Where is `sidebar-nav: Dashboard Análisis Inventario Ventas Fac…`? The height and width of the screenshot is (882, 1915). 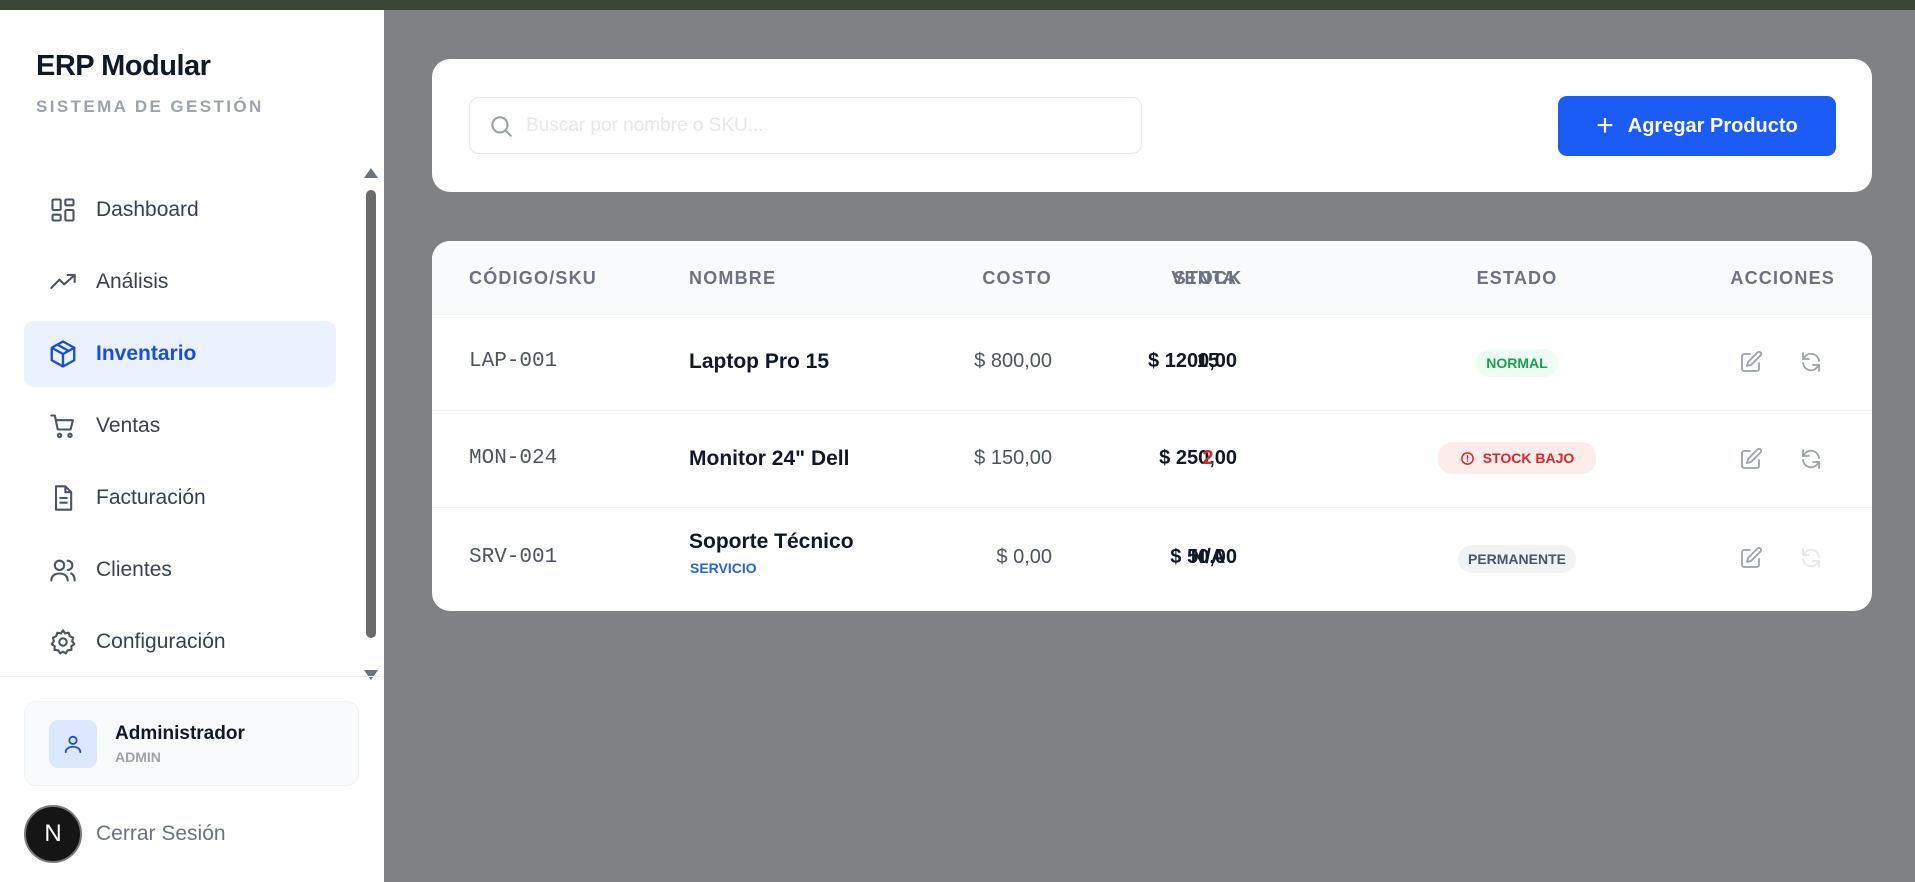
sidebar-nav: Dashboard Análisis Inventario Ventas Fac… is located at coordinates (180, 429).